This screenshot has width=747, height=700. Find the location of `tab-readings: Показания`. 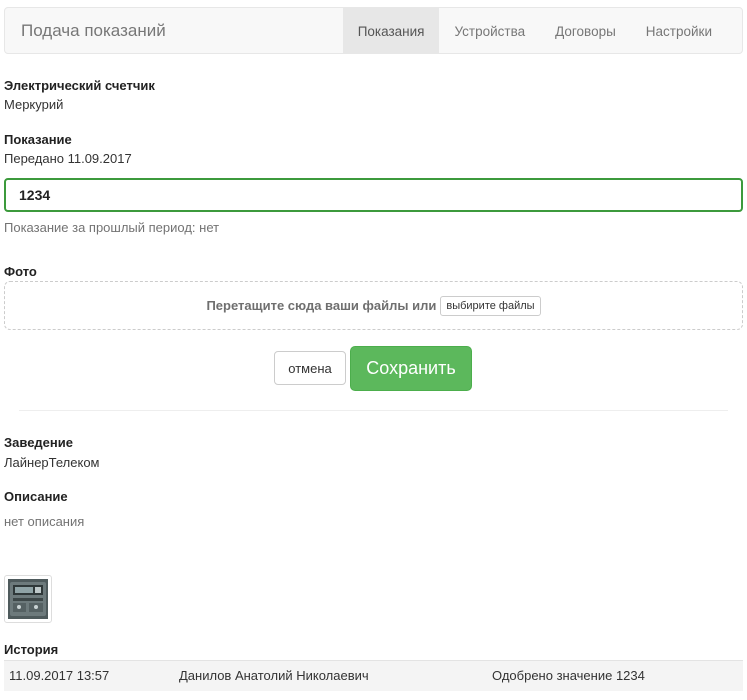

tab-readings: Показания is located at coordinates (391, 30).